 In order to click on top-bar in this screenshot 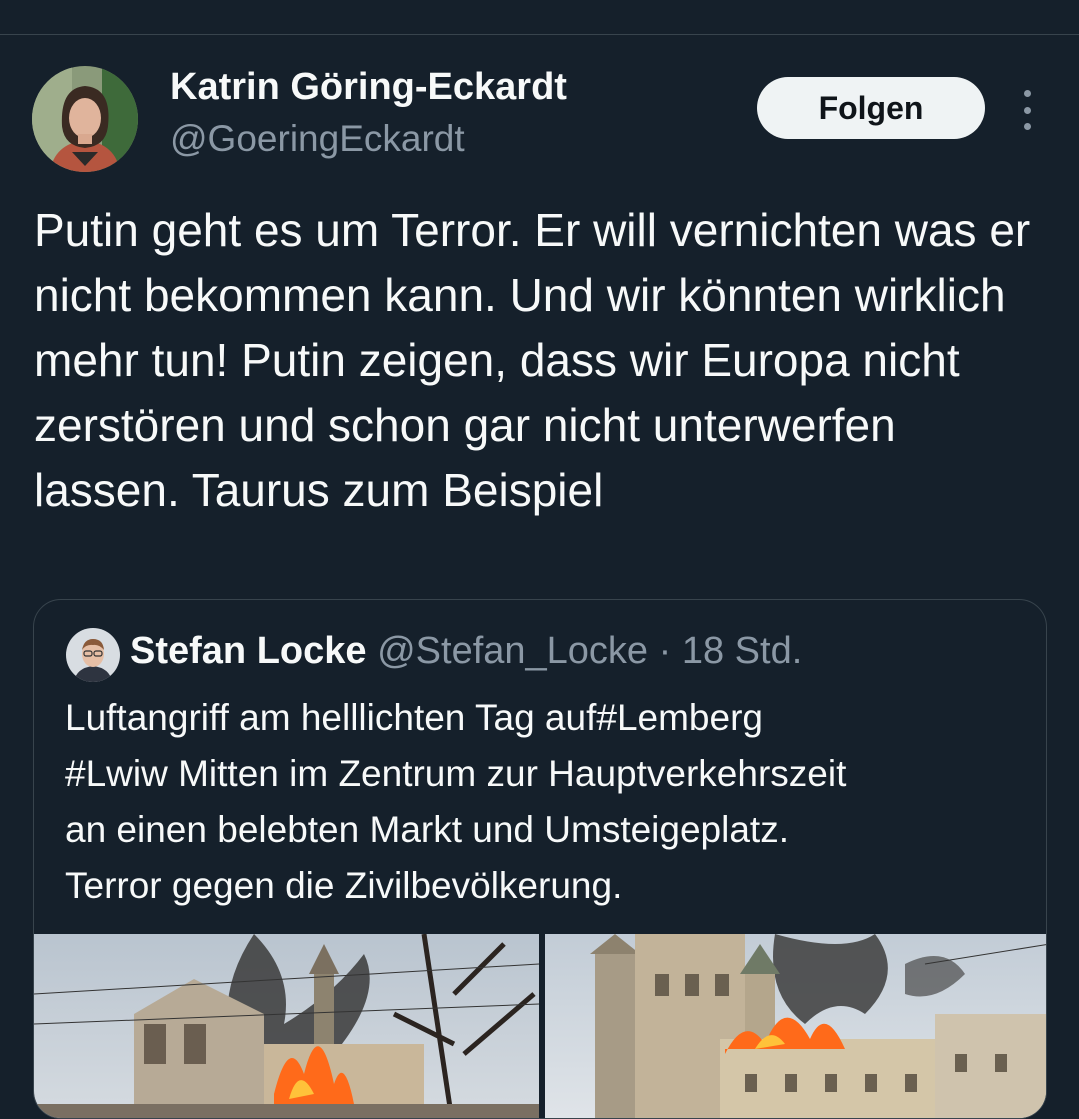, I will do `click(539, 17)`.